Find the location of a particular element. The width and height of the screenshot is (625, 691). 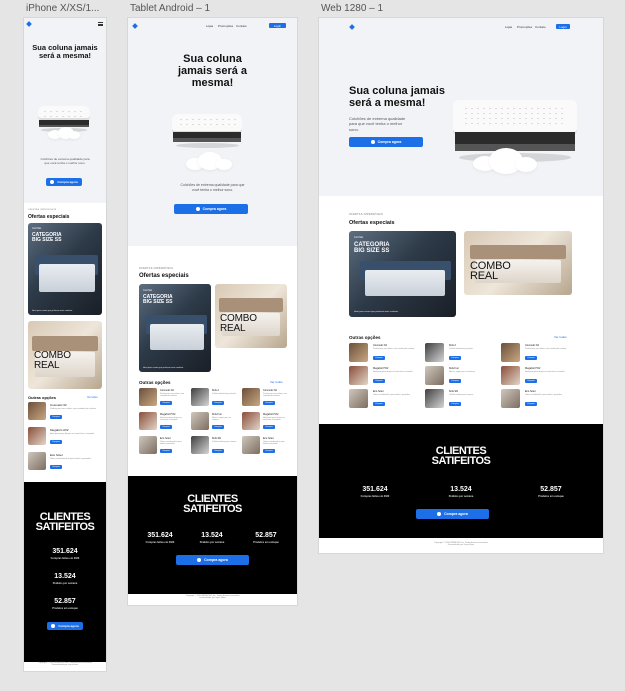

stat-label: Pedidos por semana is located at coordinates (212, 542).